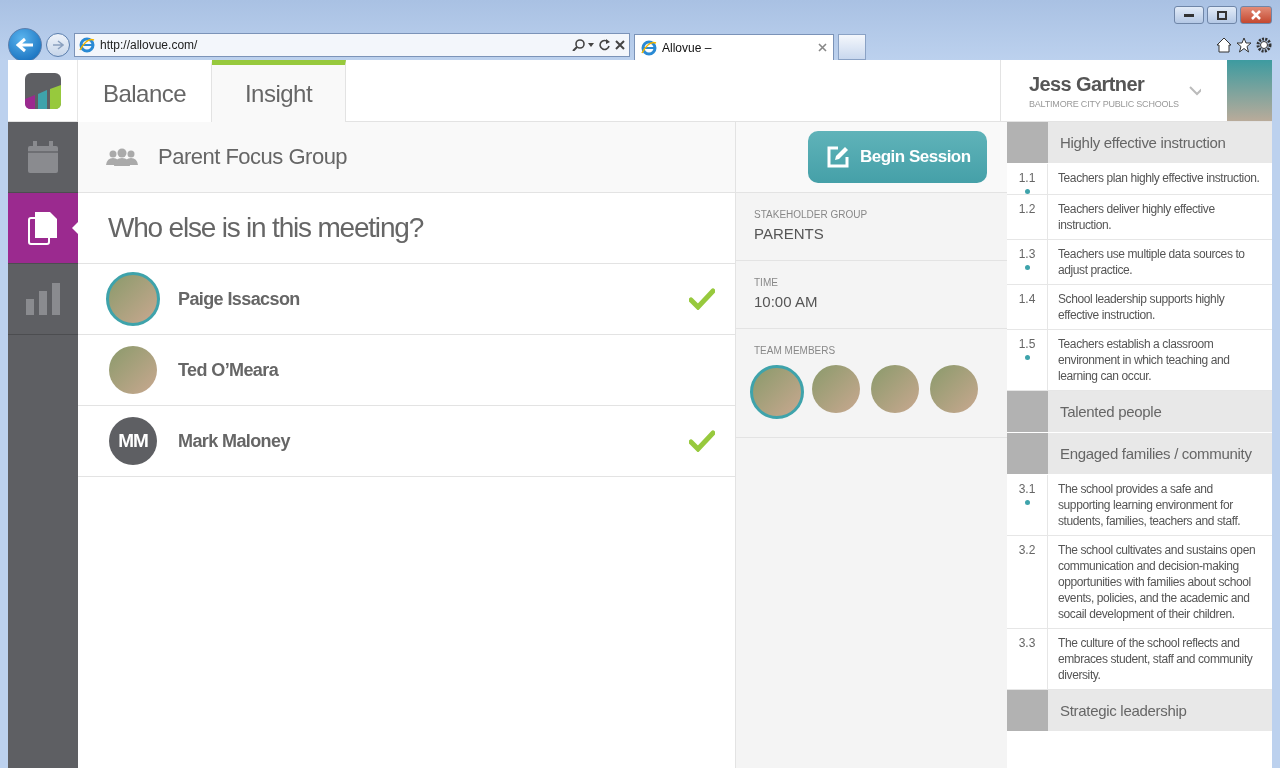 This screenshot has width=1280, height=768. Describe the element at coordinates (620, 45) in the screenshot. I see `stop-icon` at that location.